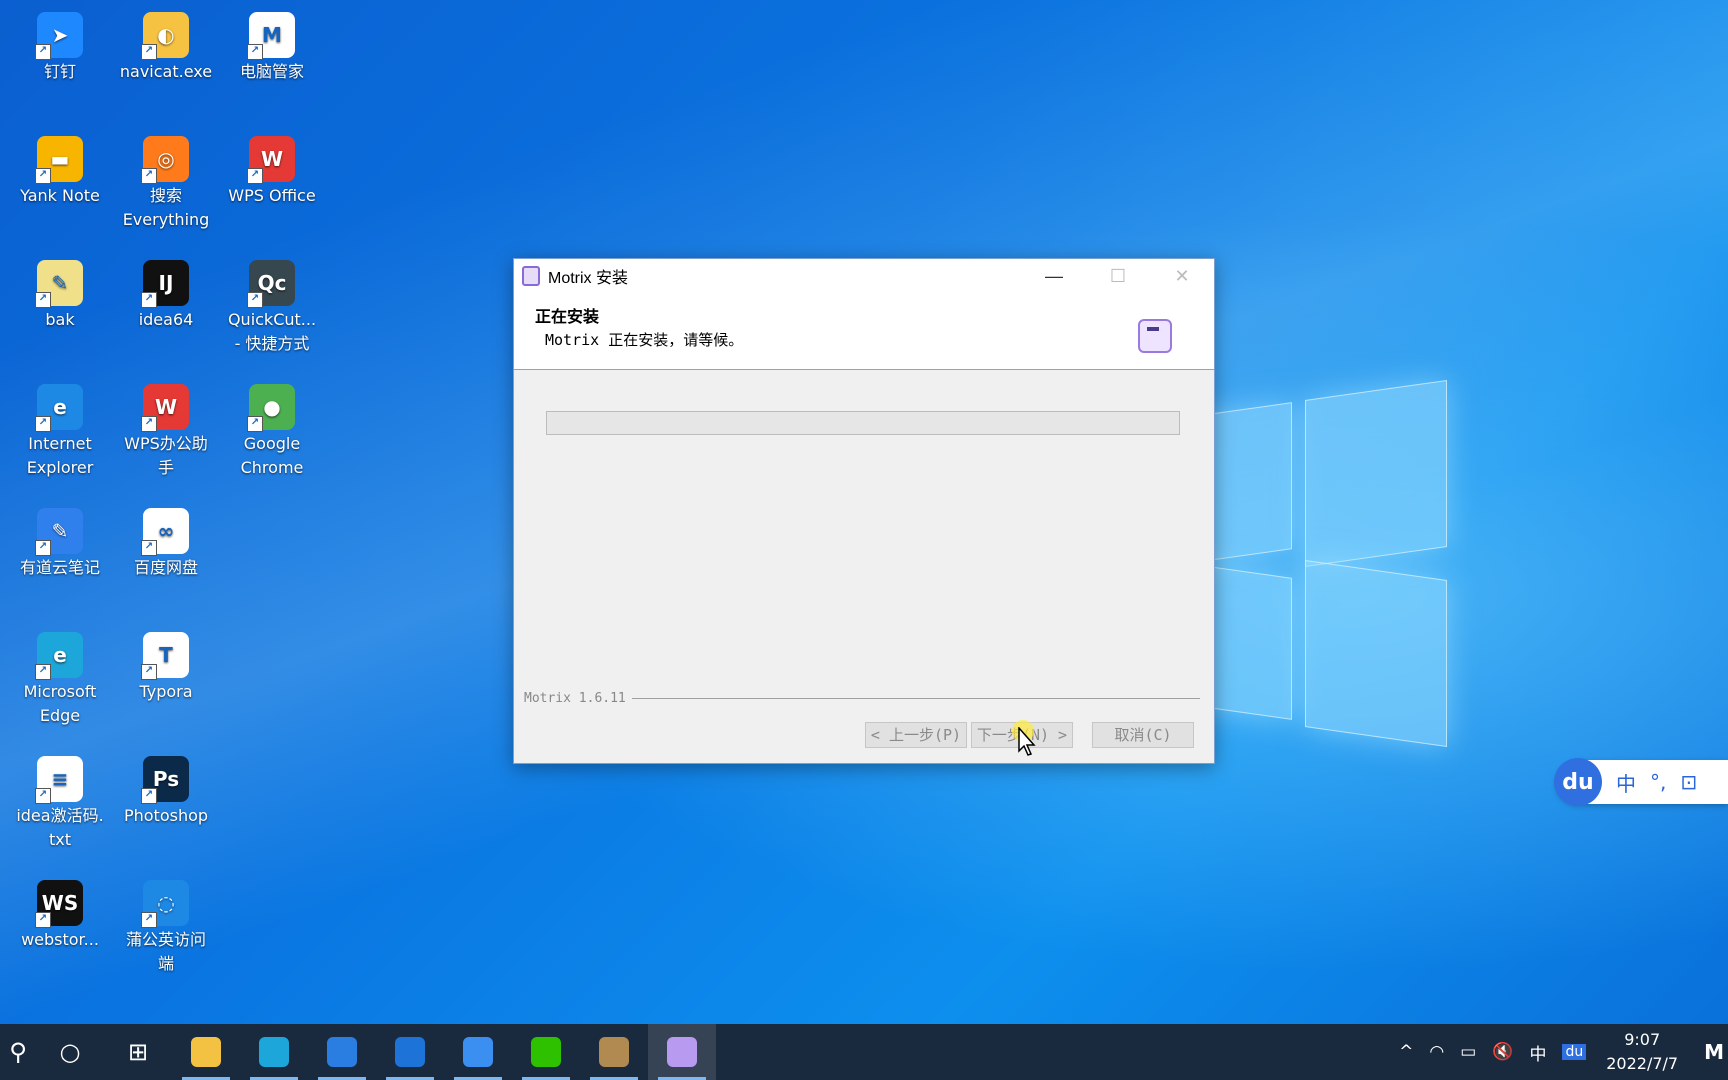  I want to click on desktop-icon: ◐ ↗ navicat.exe, so click(166, 43).